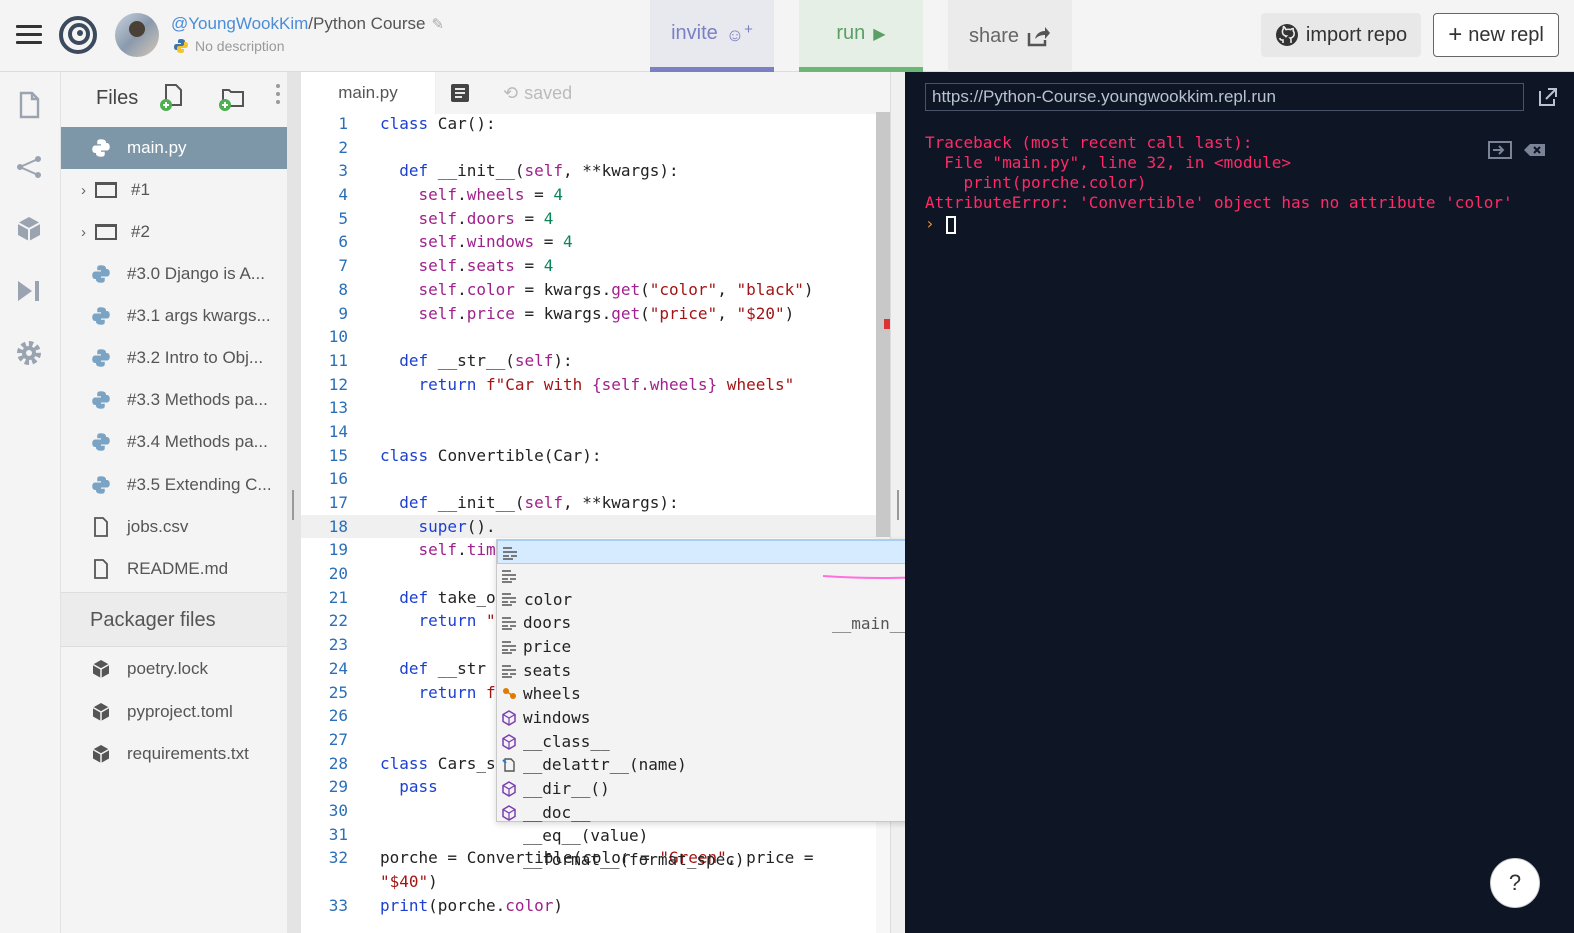  I want to click on new-repl-button: + new repl, so click(1496, 35).